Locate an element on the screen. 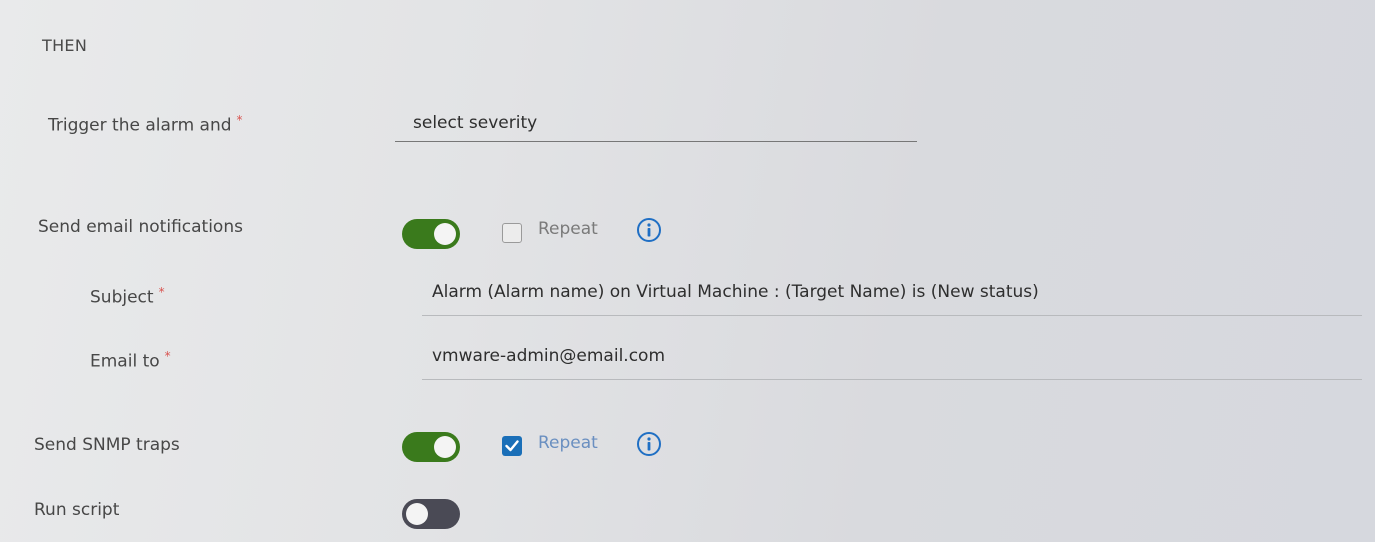 This screenshot has height=542, width=1375. email-to-label: Email to * is located at coordinates (130, 360).